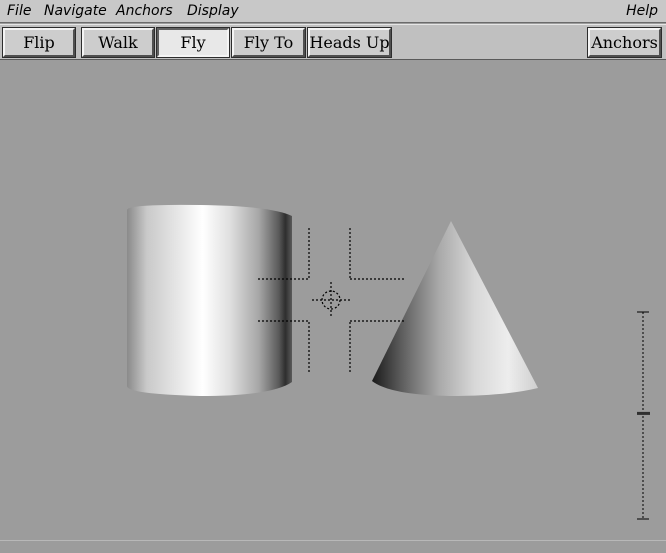 This screenshot has width=666, height=553. I want to click on menu-file: File, so click(19, 11).